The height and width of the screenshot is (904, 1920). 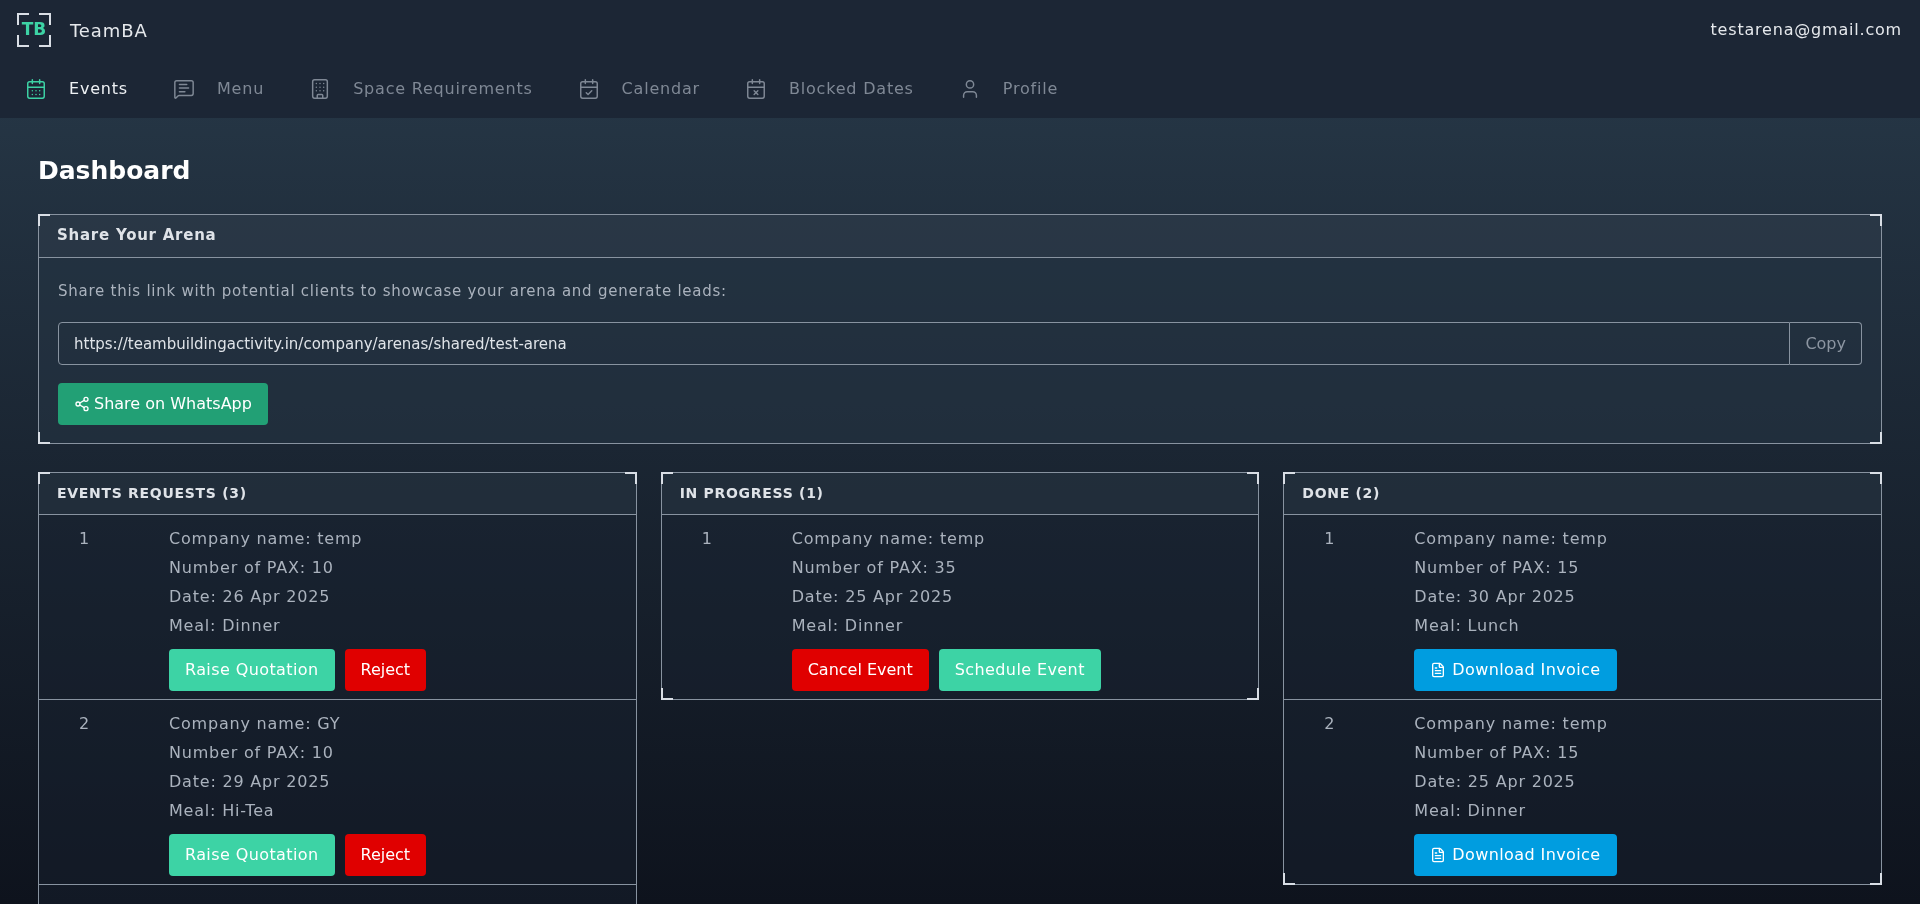 I want to click on share-description: Share this link with potential clients to showcase your arena and generate leads:, so click(x=393, y=291).